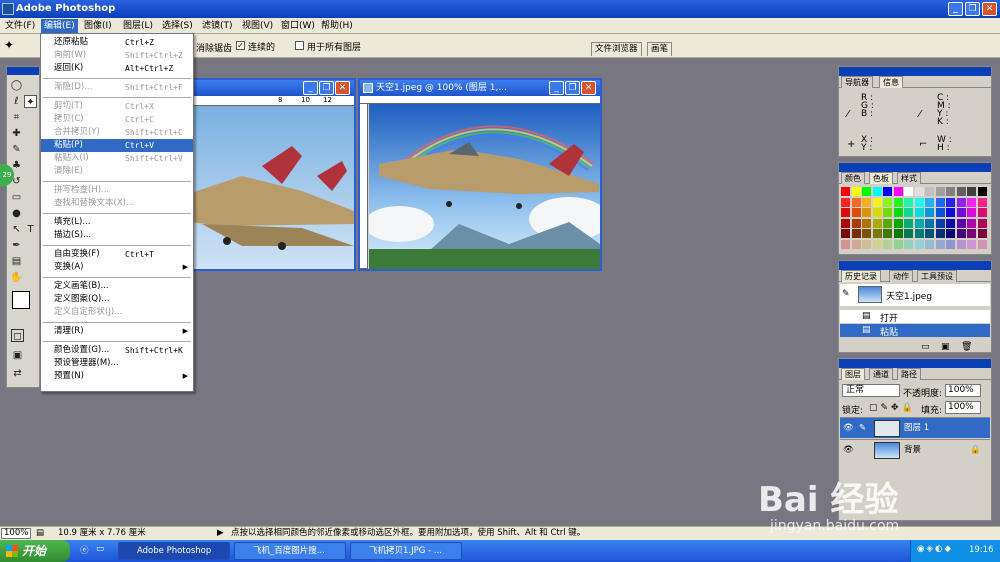 This screenshot has height=562, width=1000. I want to click on screen-mode-icon: ▣, so click(17, 355).